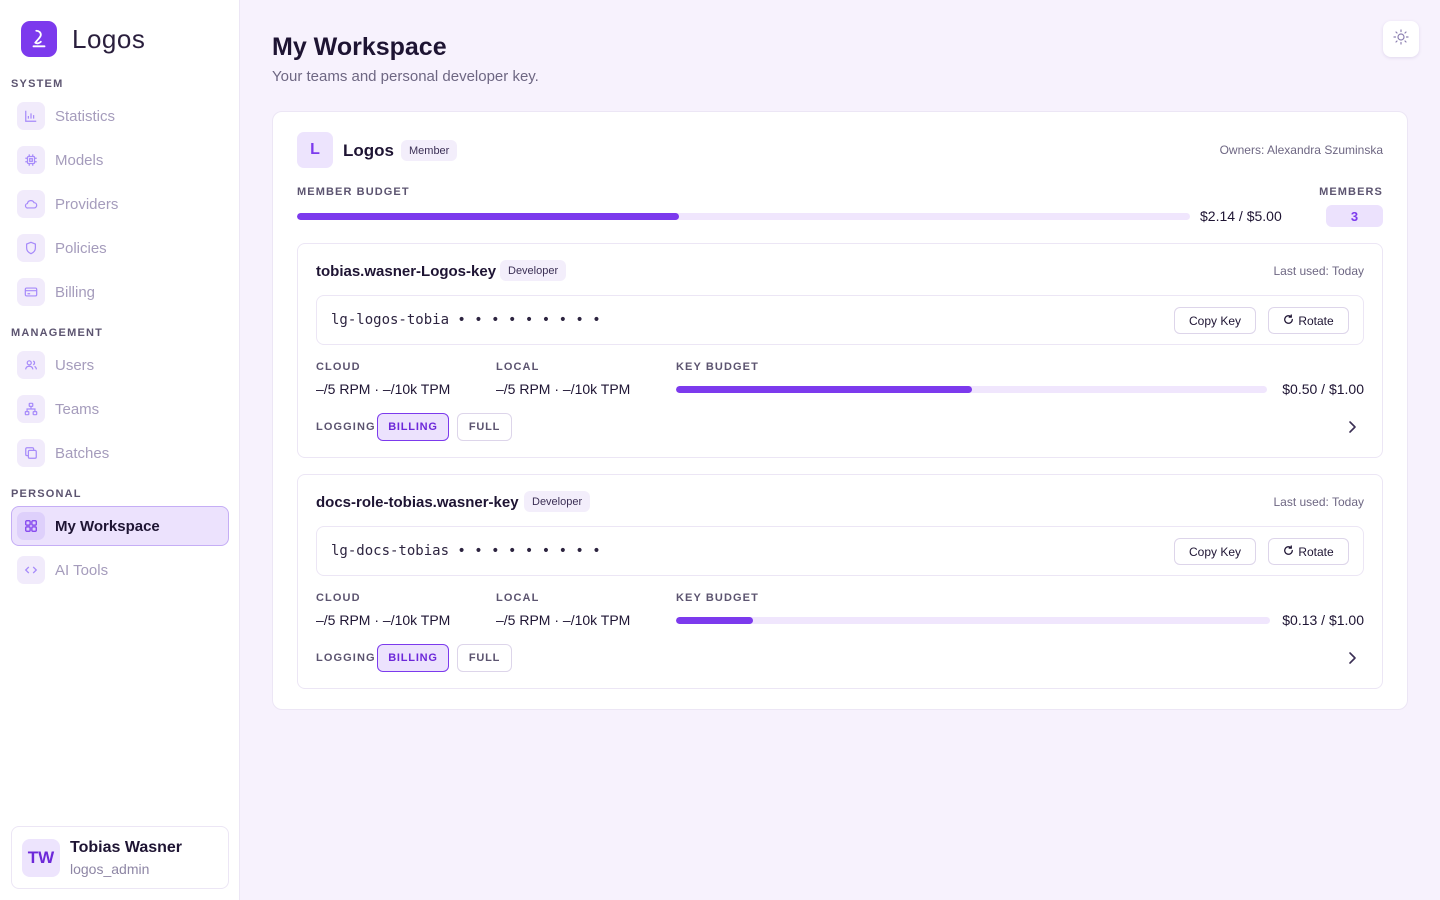  What do you see at coordinates (31, 570) in the screenshot?
I see `code-icon` at bounding box center [31, 570].